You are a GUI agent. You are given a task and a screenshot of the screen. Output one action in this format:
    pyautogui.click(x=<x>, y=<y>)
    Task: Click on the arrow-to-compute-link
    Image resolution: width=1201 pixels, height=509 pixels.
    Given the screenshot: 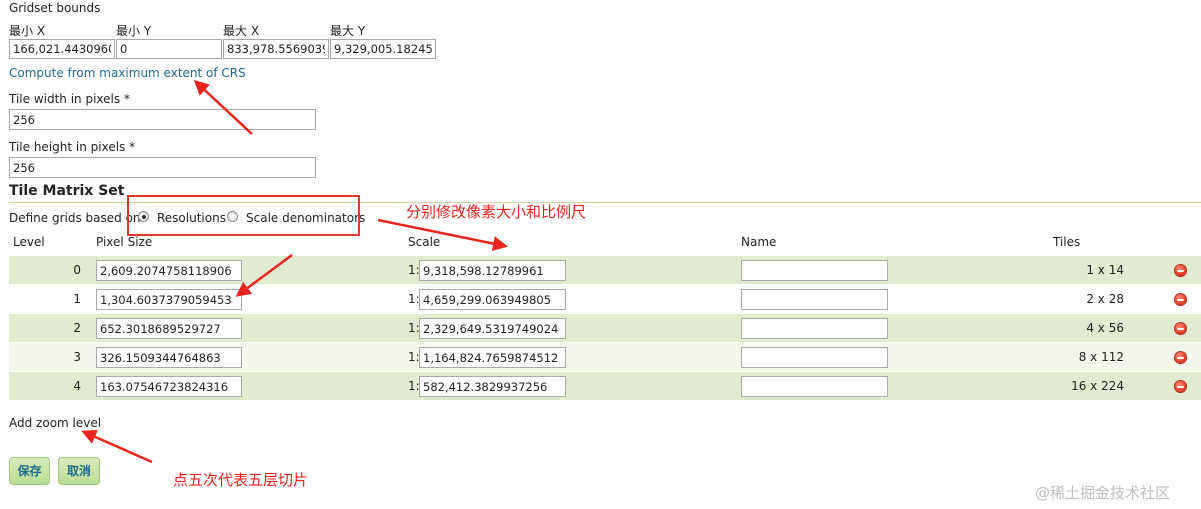 What is the action you would take?
    pyautogui.click(x=223, y=107)
    